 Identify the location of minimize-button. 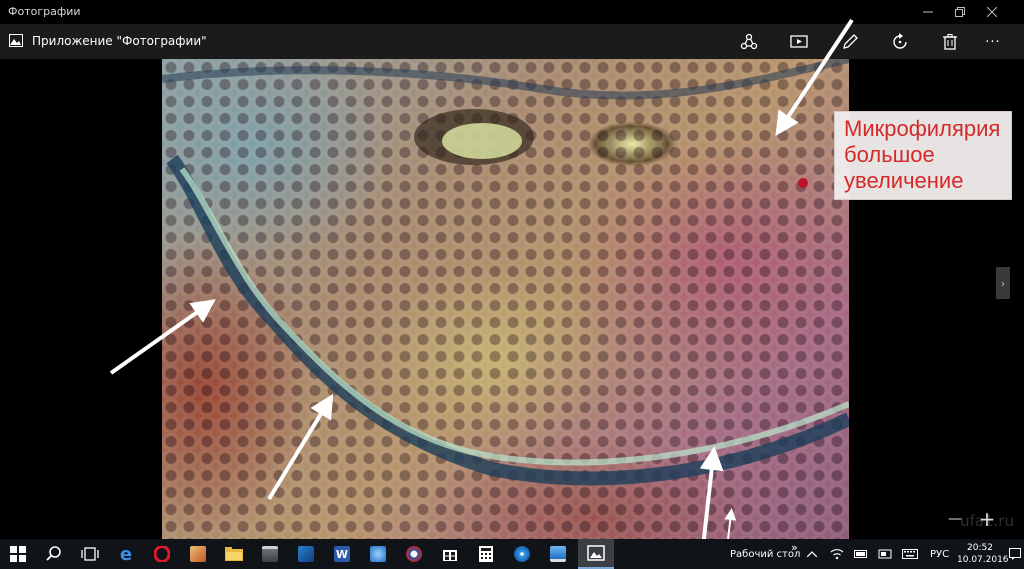
(928, 12).